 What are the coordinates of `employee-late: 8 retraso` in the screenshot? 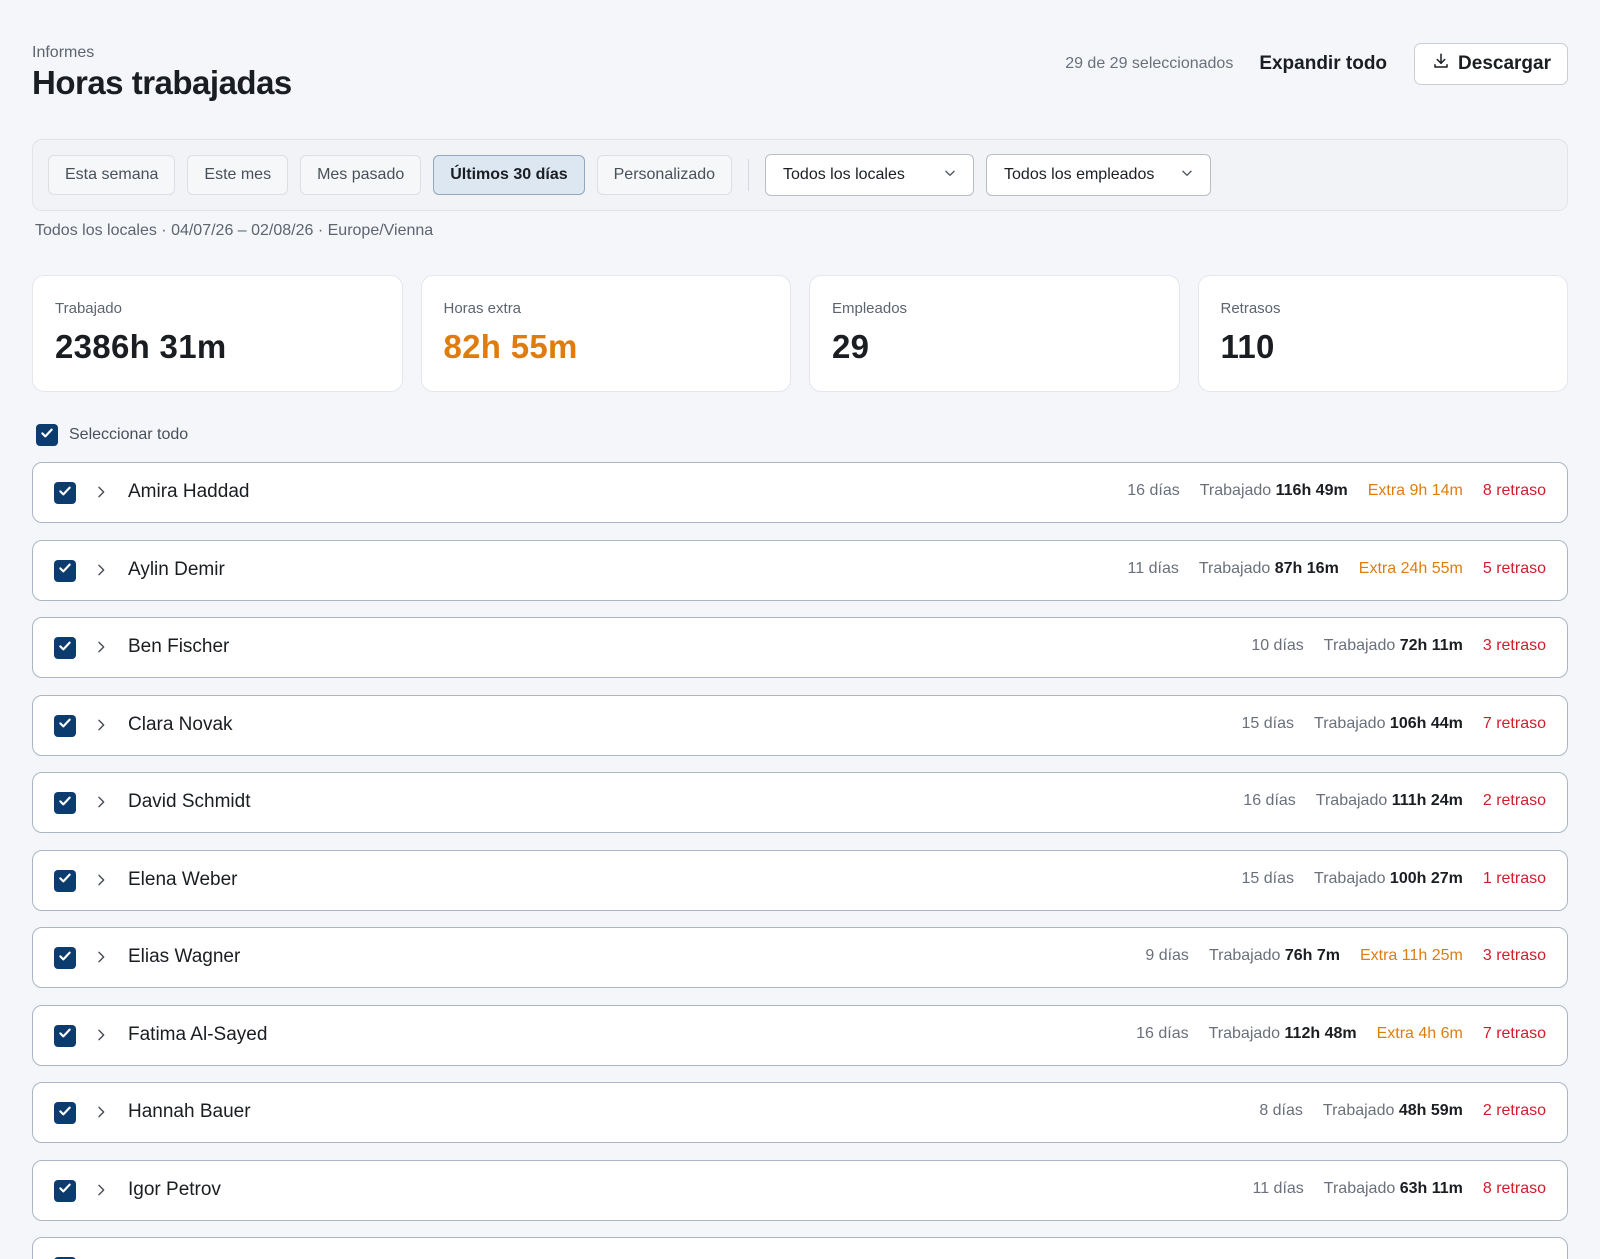 It's located at (1514, 1188).